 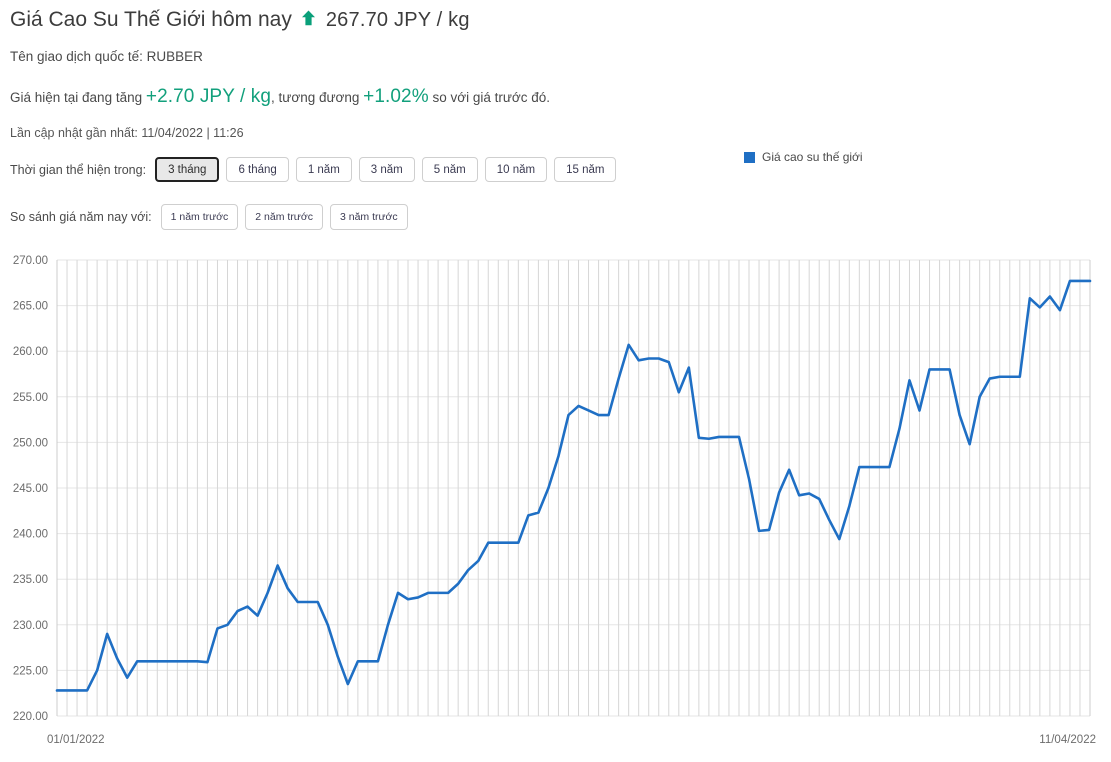 What do you see at coordinates (749, 157) in the screenshot?
I see `legend-color-swatch` at bounding box center [749, 157].